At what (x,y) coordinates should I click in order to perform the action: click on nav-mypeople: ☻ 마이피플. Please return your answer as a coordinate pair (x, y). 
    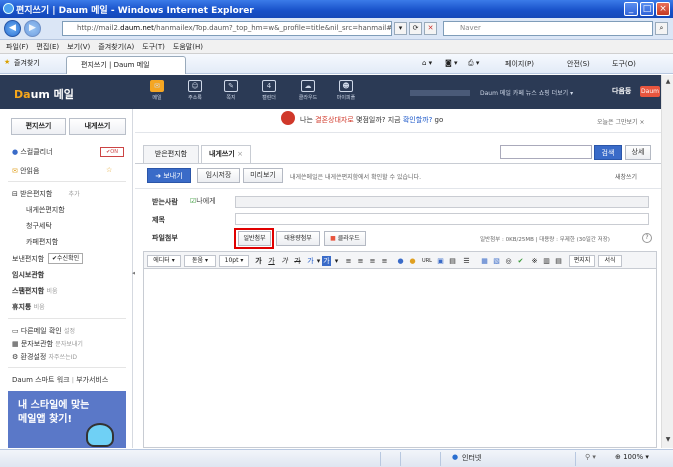
    Looking at the image, I should click on (346, 90).